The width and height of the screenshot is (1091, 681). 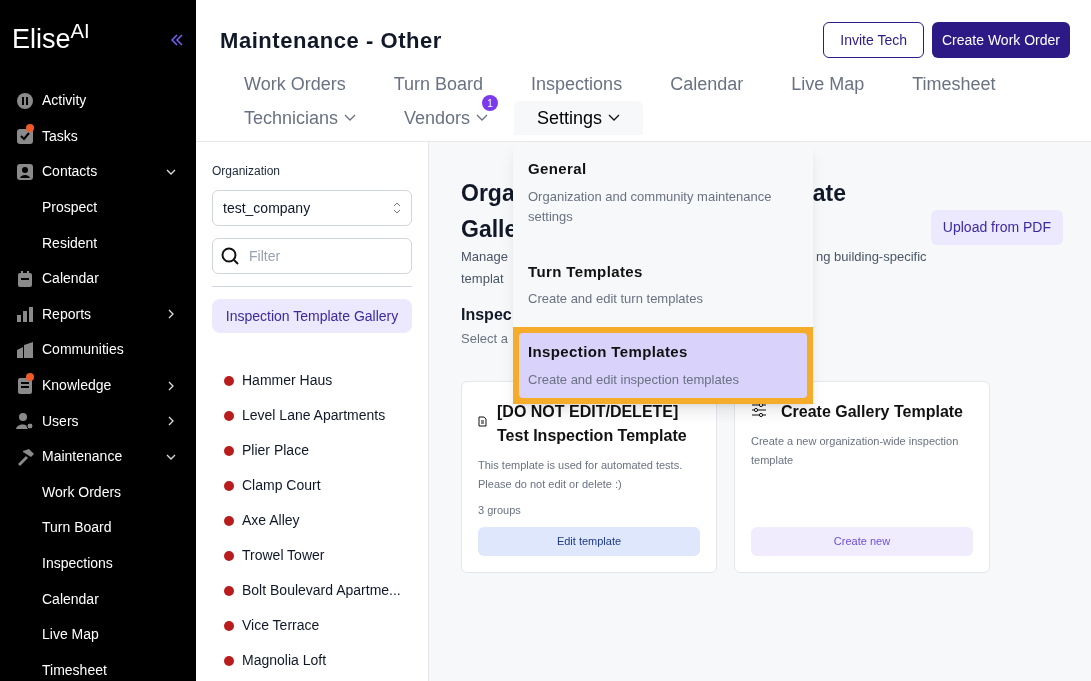 I want to click on page-heading: Orga, so click(x=488, y=193).